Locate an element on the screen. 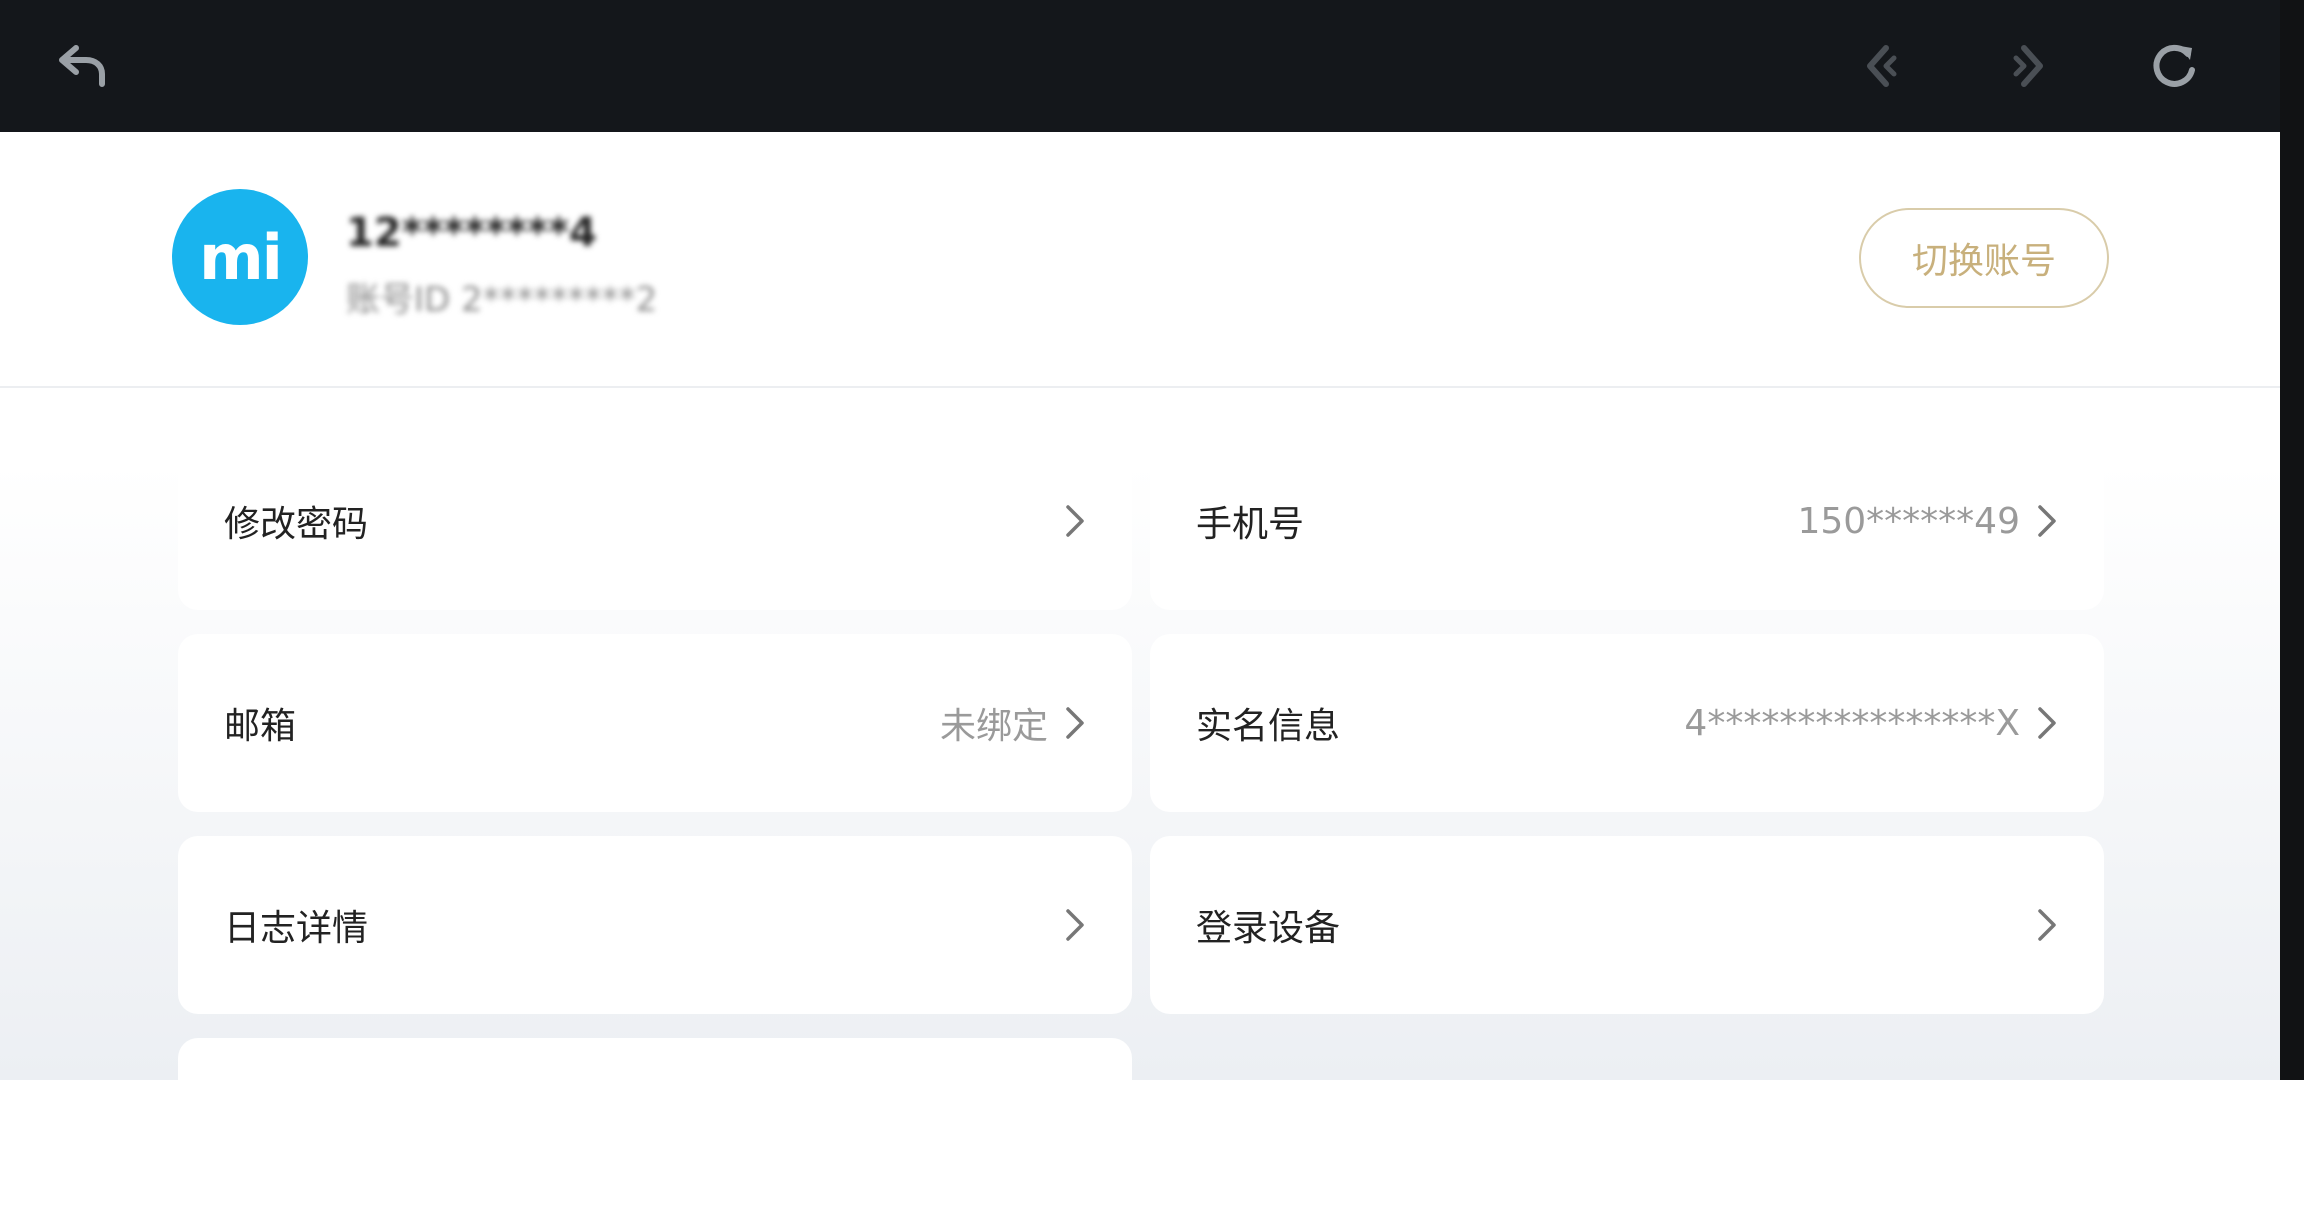  prev-page-button is located at coordinates (1882, 66).